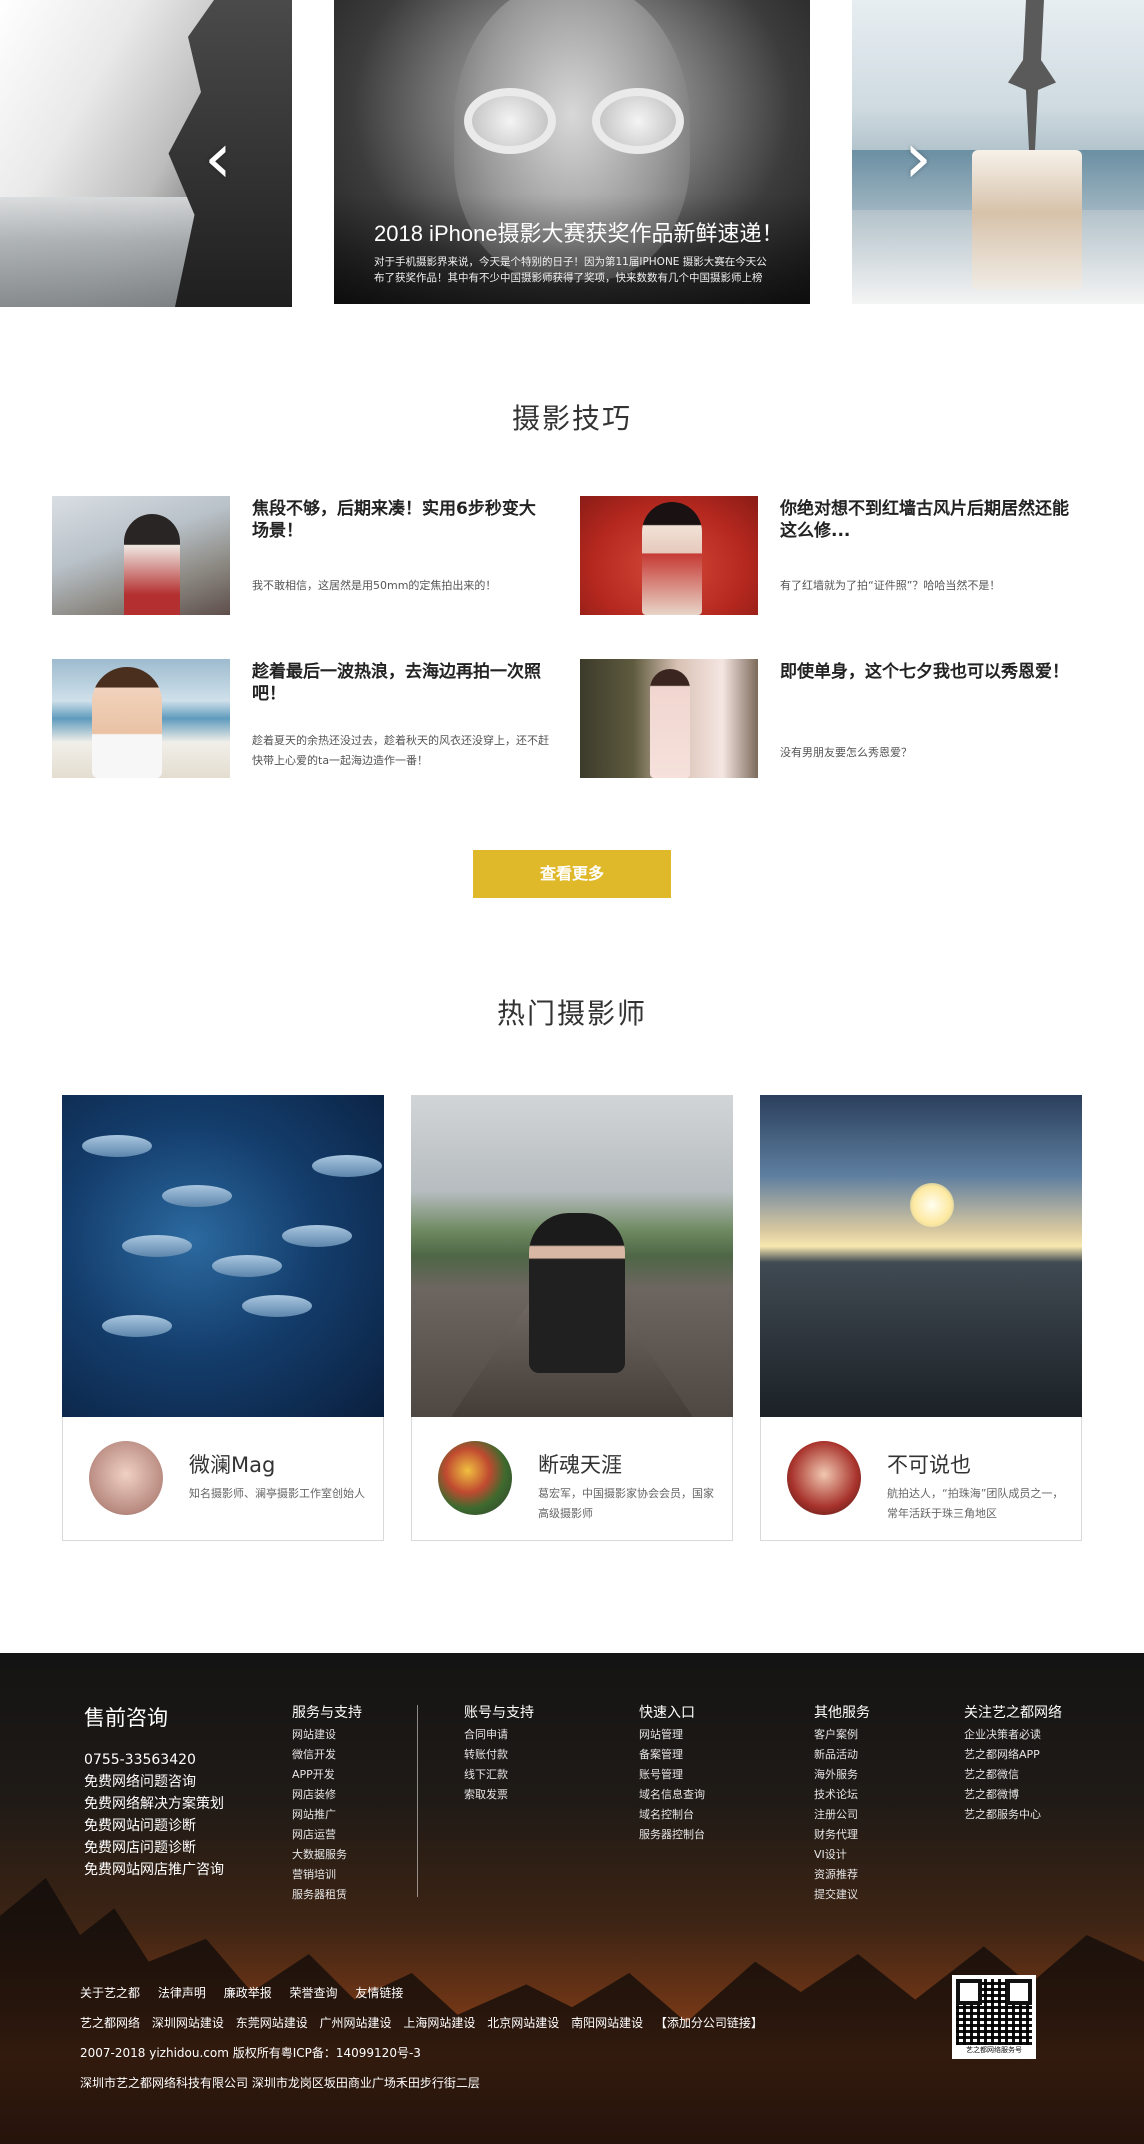  I want to click on footer-link: 微信开发, so click(327, 1755).